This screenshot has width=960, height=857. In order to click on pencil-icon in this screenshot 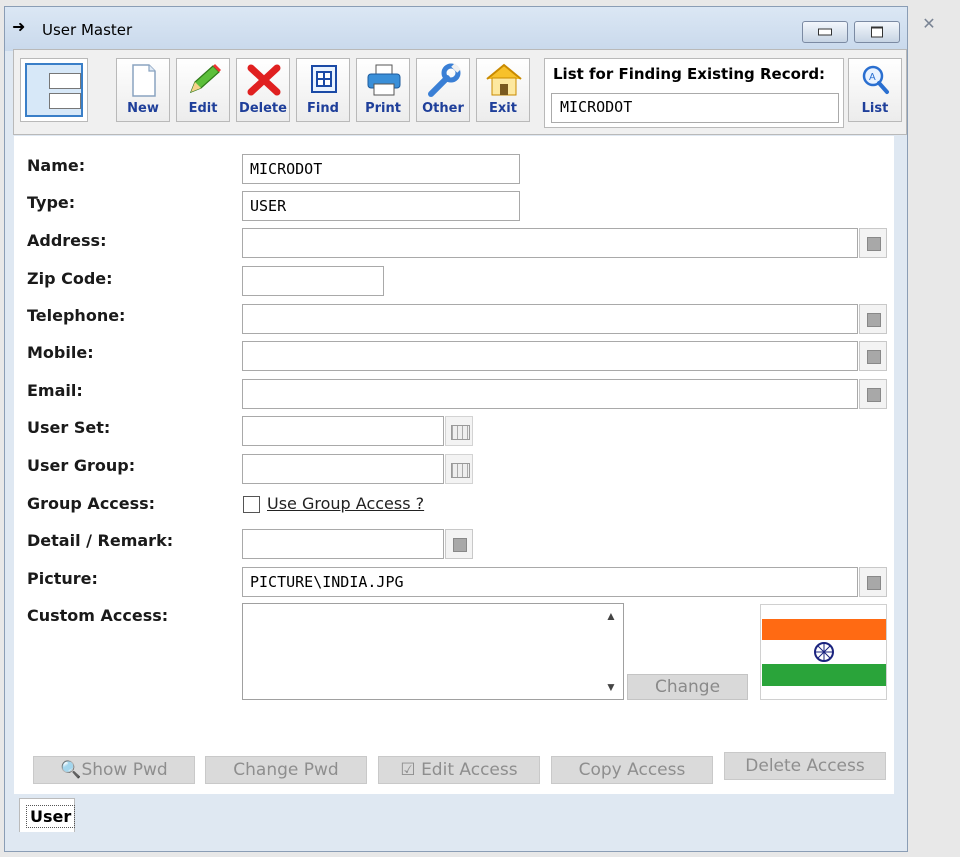, I will do `click(203, 80)`.